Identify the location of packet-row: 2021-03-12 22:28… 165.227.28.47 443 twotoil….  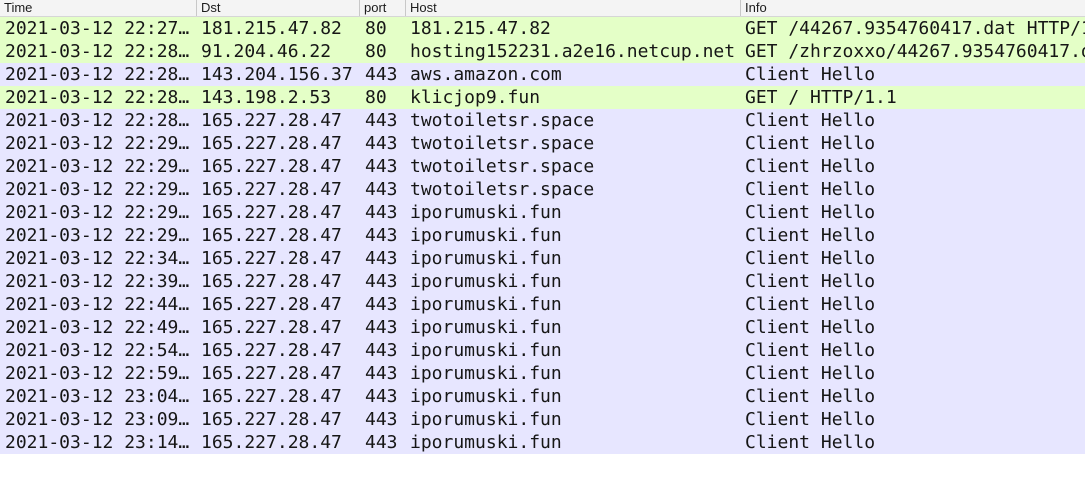
(542, 120).